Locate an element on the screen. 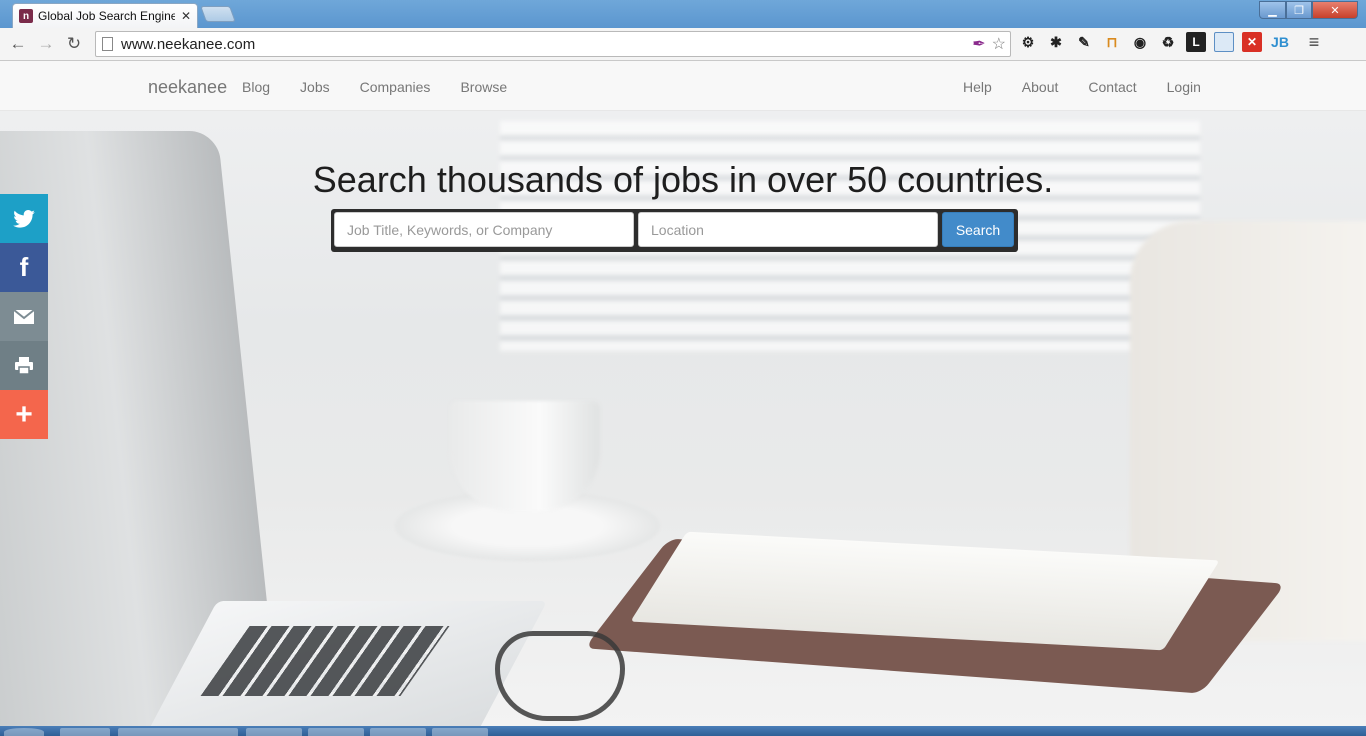 This screenshot has width=1366, height=736. window-extension-icon is located at coordinates (1224, 42).